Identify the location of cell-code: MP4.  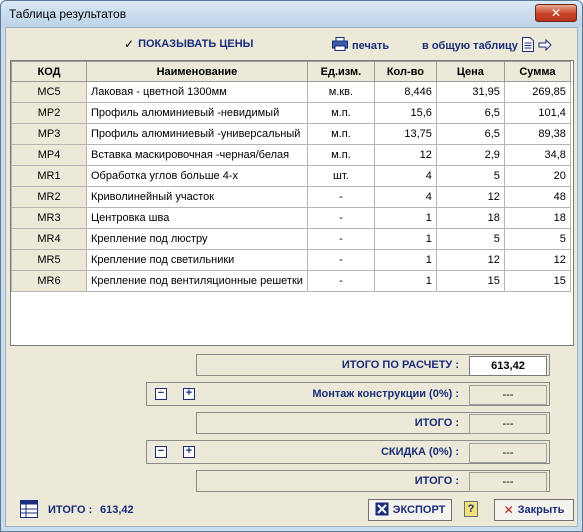
(49, 155).